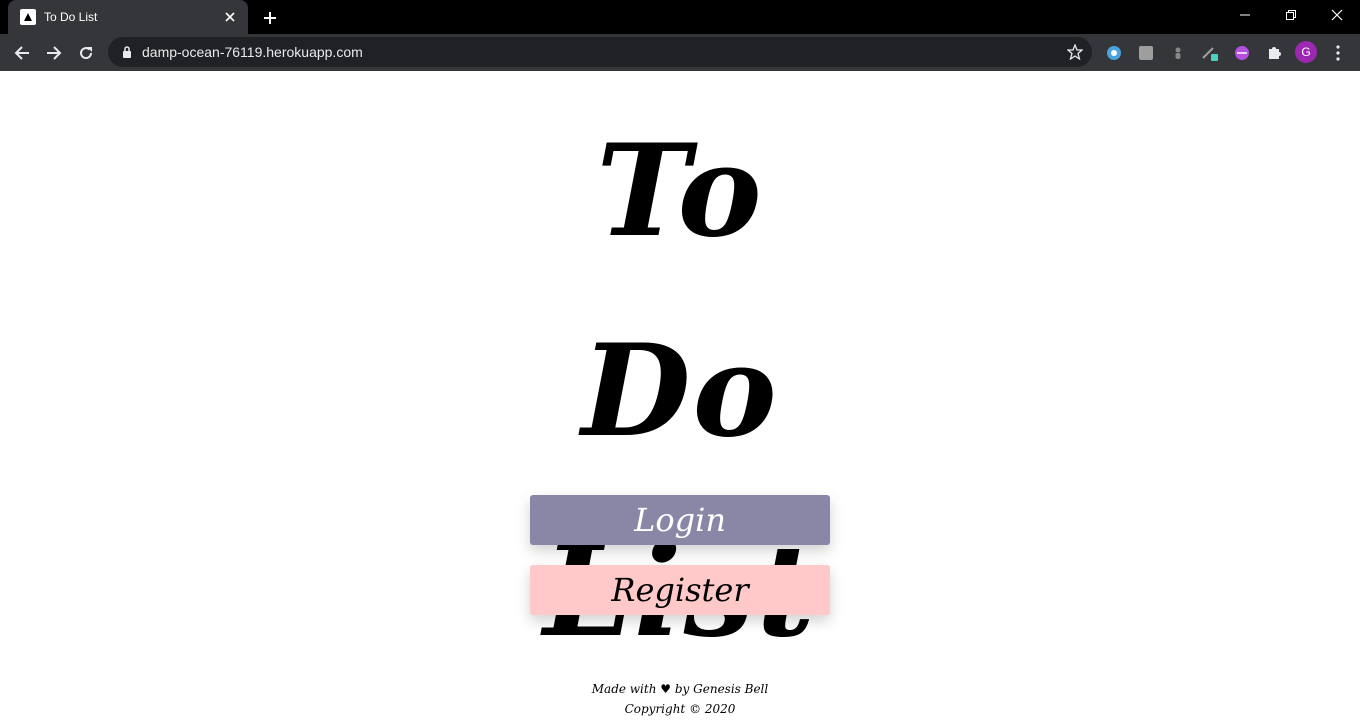  Describe the element at coordinates (71, 17) in the screenshot. I see `tab-title: To Do List` at that location.